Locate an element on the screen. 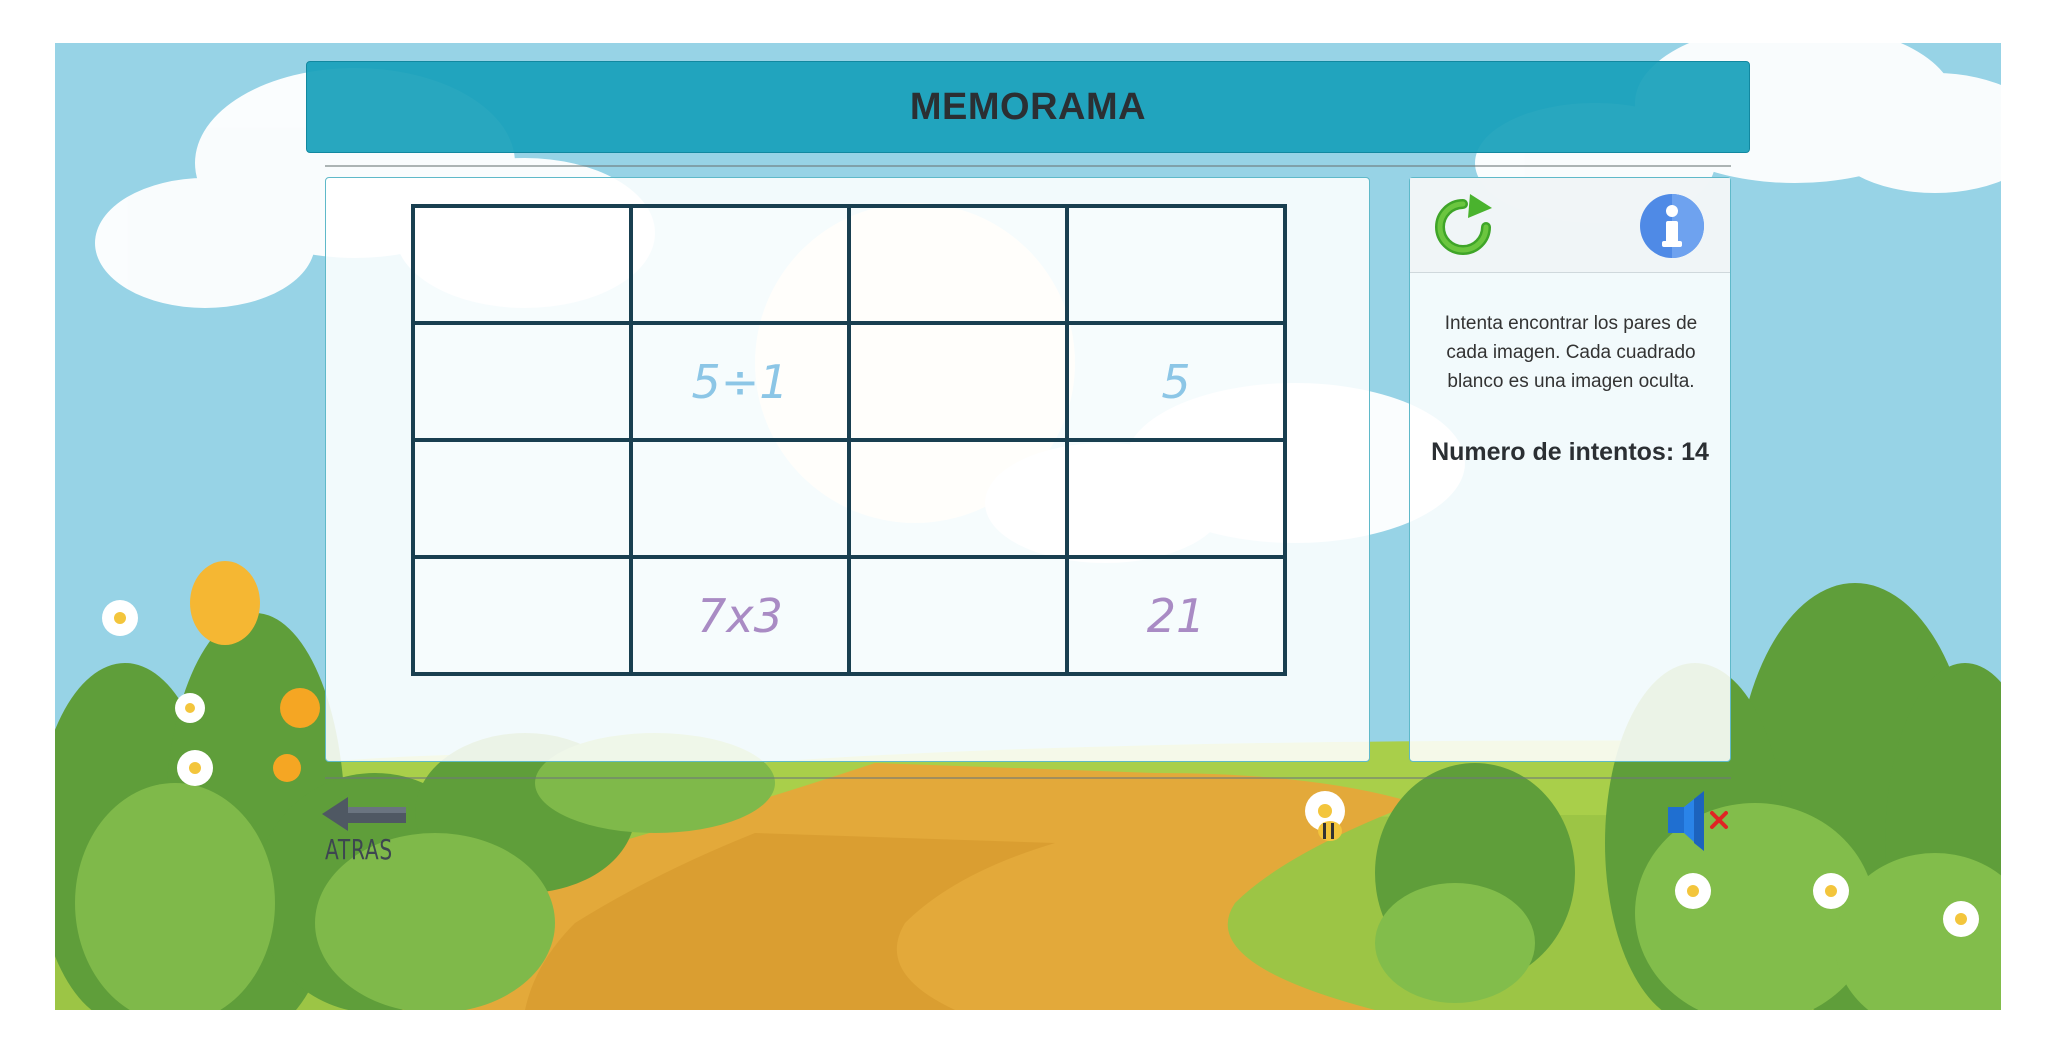 The height and width of the screenshot is (1051, 2050). title-bar: MEMORAMA is located at coordinates (1028, 107).